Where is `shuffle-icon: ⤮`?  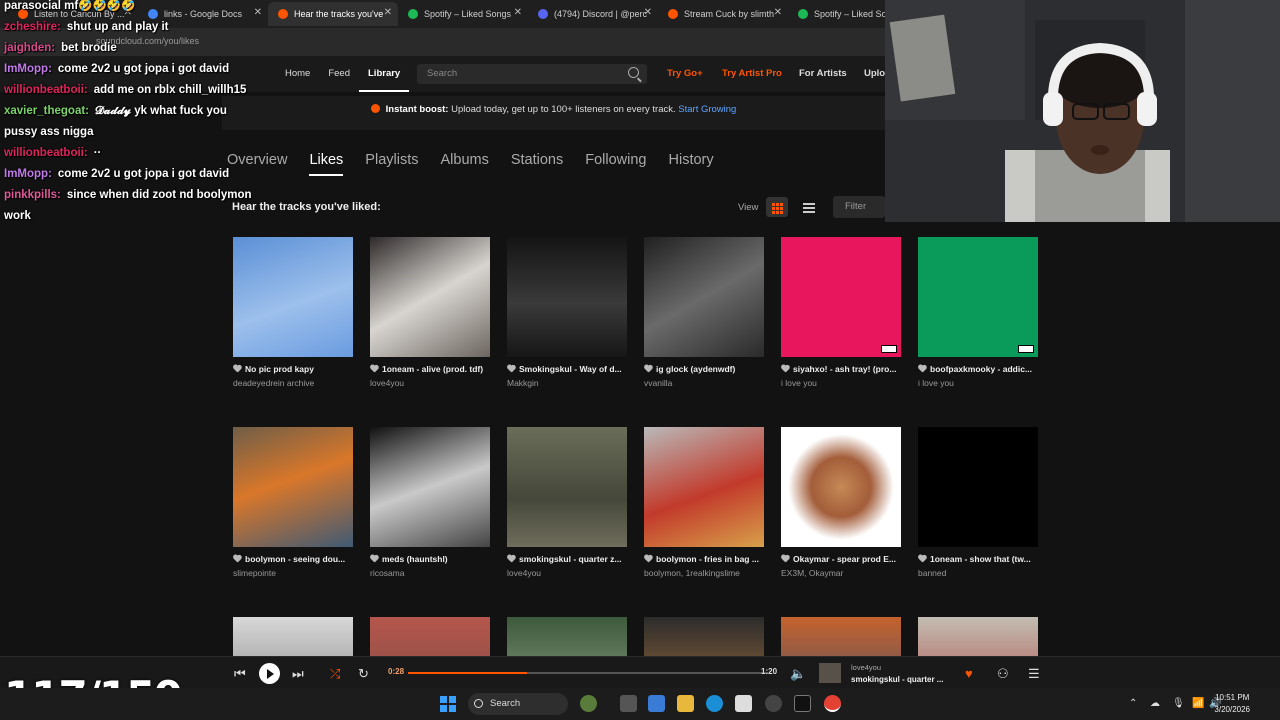
shuffle-icon: ⤮ is located at coordinates (335, 674).